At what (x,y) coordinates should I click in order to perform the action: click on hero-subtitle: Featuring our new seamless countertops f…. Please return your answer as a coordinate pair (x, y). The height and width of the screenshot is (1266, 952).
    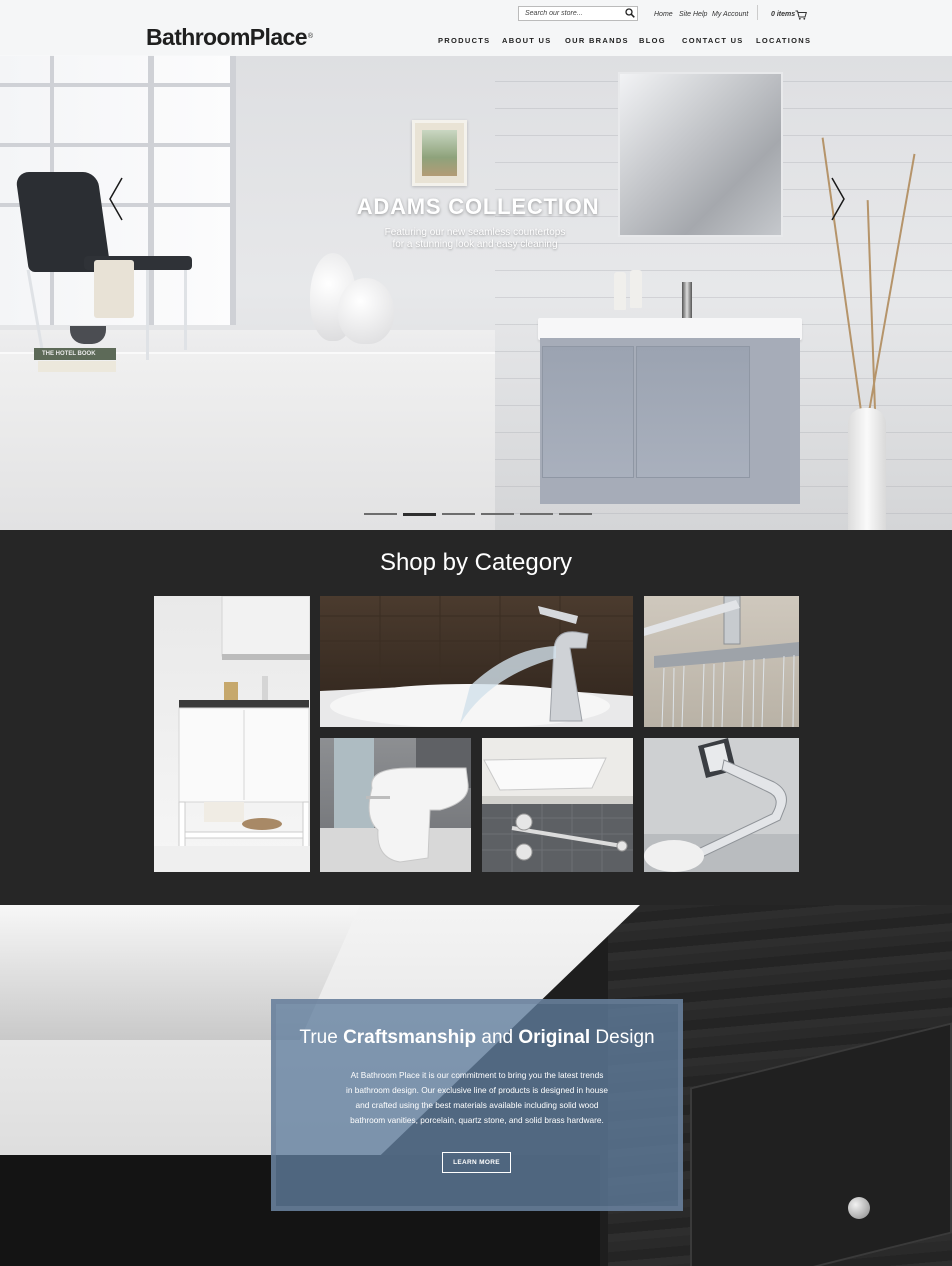
    Looking at the image, I should click on (475, 239).